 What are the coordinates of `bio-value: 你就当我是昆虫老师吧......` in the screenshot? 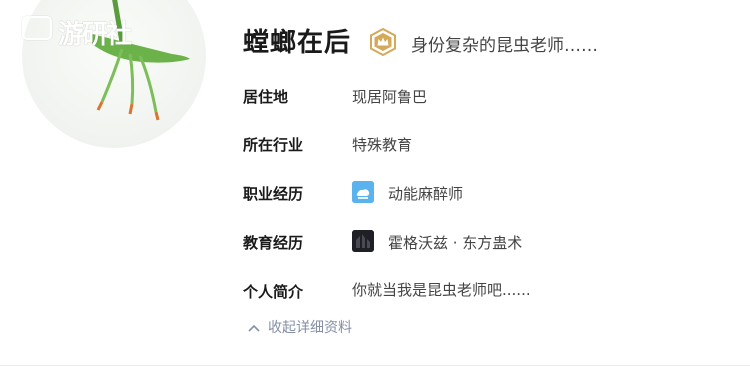 It's located at (441, 290).